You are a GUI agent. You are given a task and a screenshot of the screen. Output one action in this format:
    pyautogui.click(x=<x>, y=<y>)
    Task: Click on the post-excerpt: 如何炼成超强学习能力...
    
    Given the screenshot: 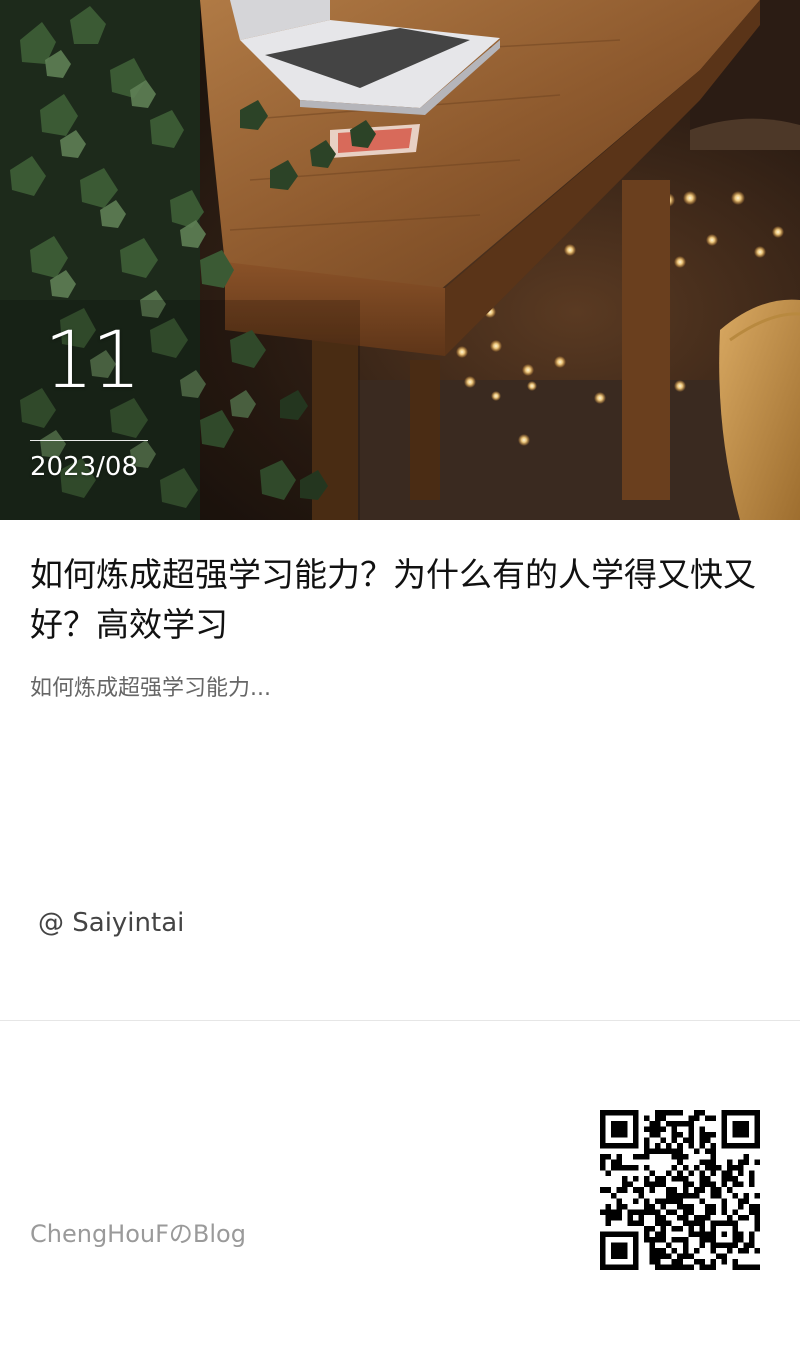 What is the action you would take?
    pyautogui.click(x=150, y=688)
    